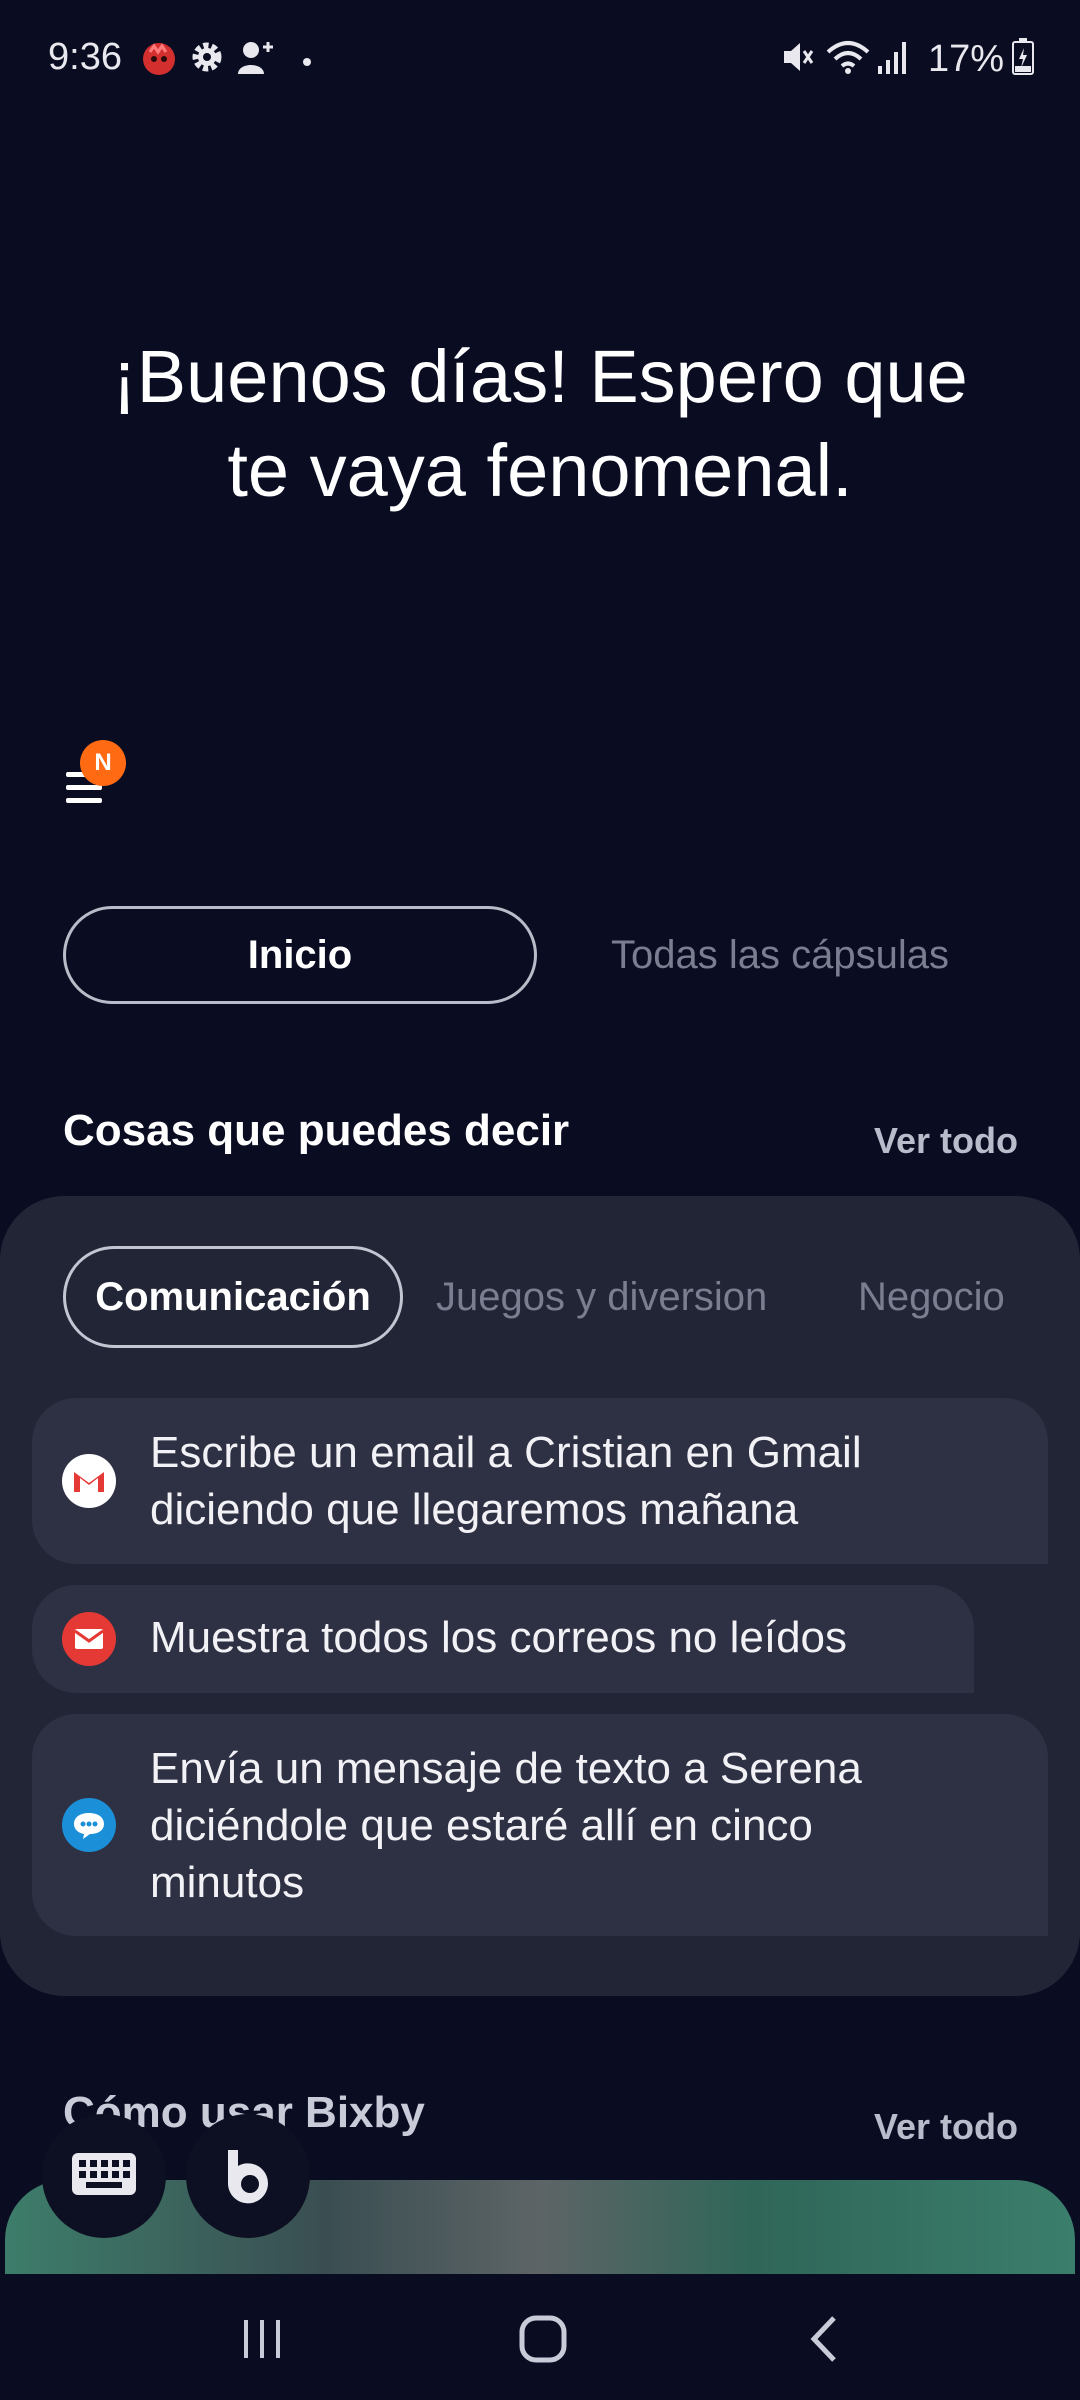 The height and width of the screenshot is (2400, 1080). Describe the element at coordinates (540, 376) in the screenshot. I see `greeting-line-1: ¡Buenos días! Espero que` at that location.